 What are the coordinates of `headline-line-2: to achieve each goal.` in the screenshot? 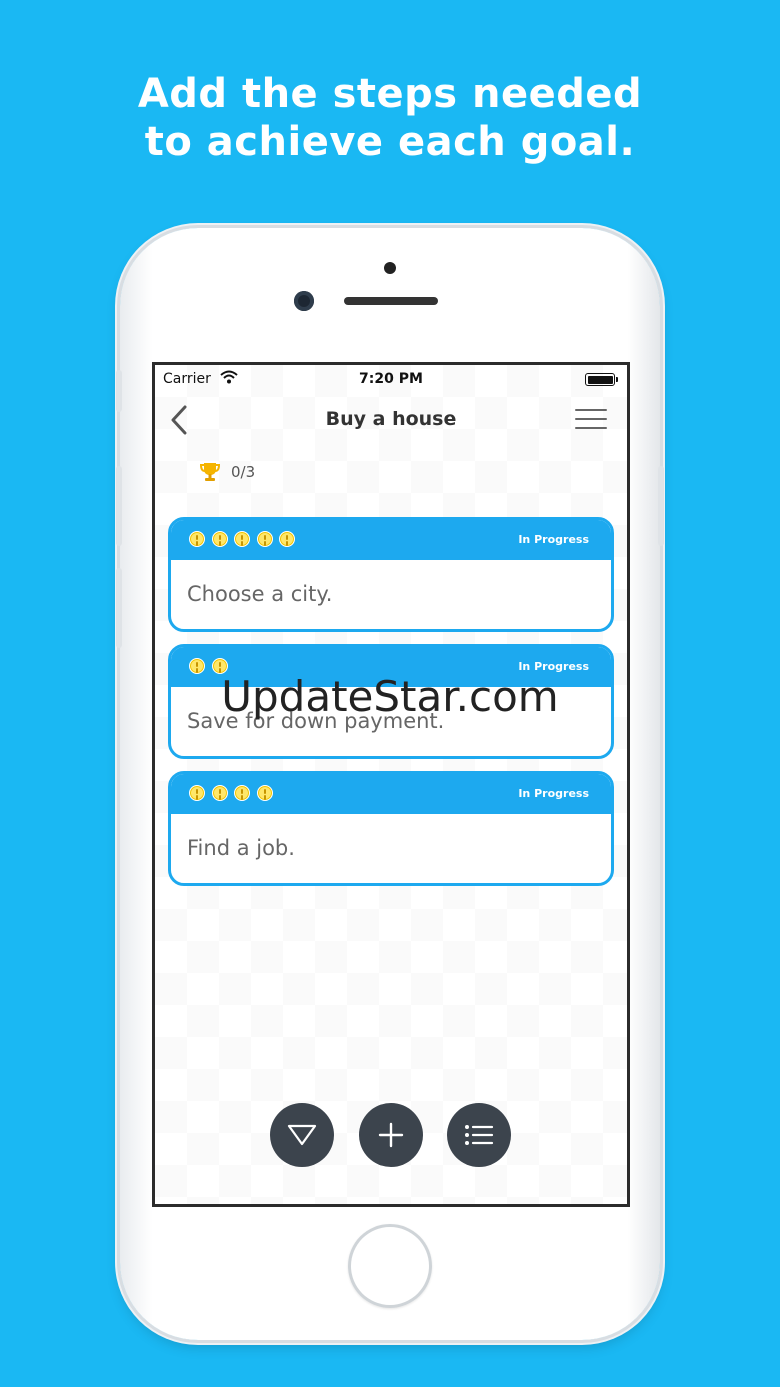 It's located at (390, 142).